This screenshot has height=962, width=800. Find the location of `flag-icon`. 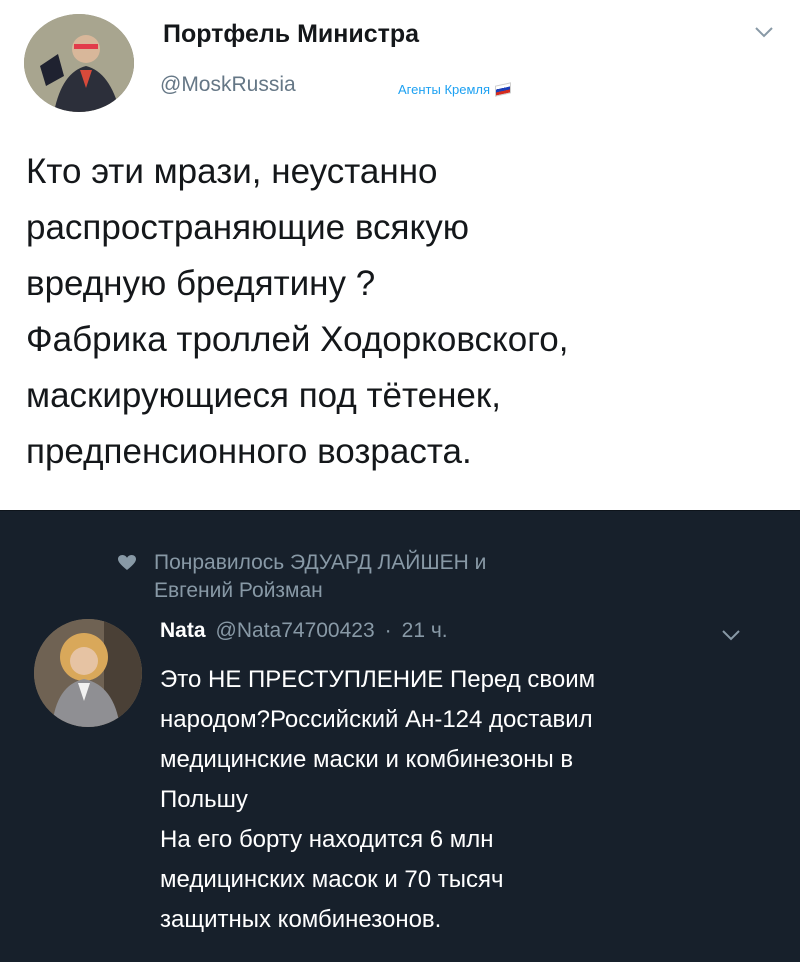

flag-icon is located at coordinates (503, 89).